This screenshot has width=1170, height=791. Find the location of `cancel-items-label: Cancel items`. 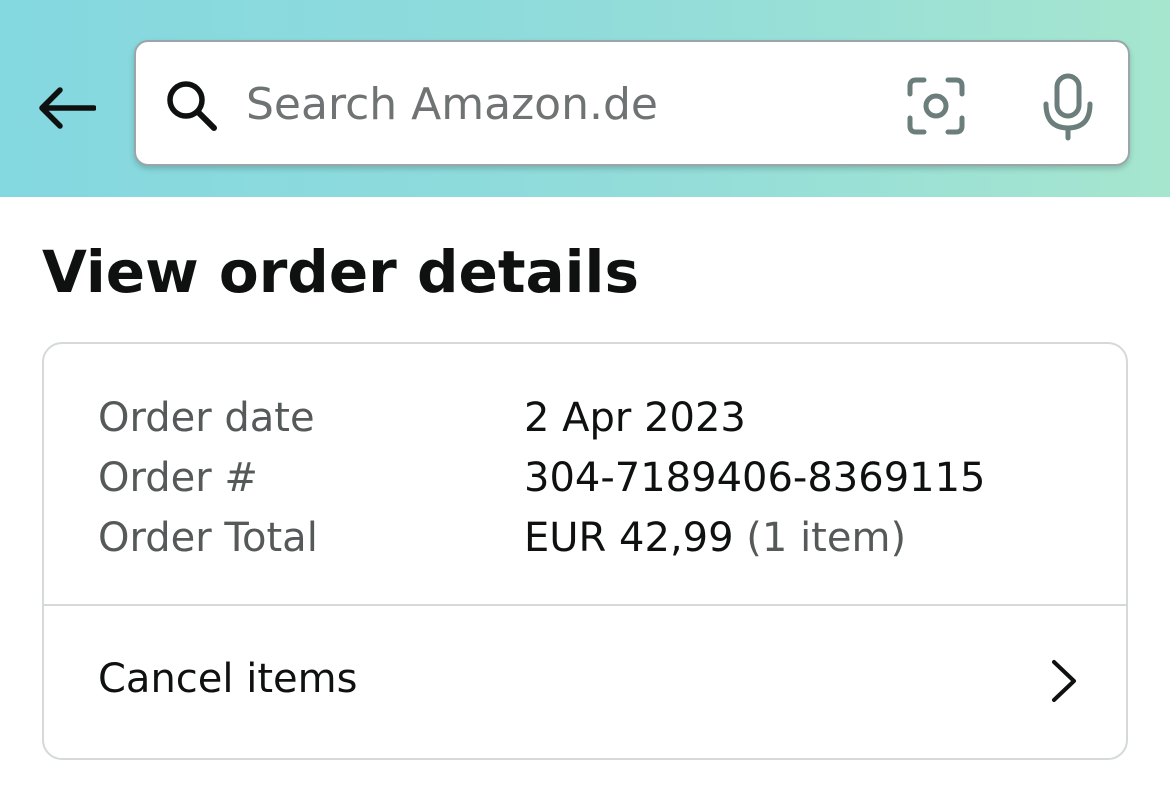

cancel-items-label: Cancel items is located at coordinates (228, 679).